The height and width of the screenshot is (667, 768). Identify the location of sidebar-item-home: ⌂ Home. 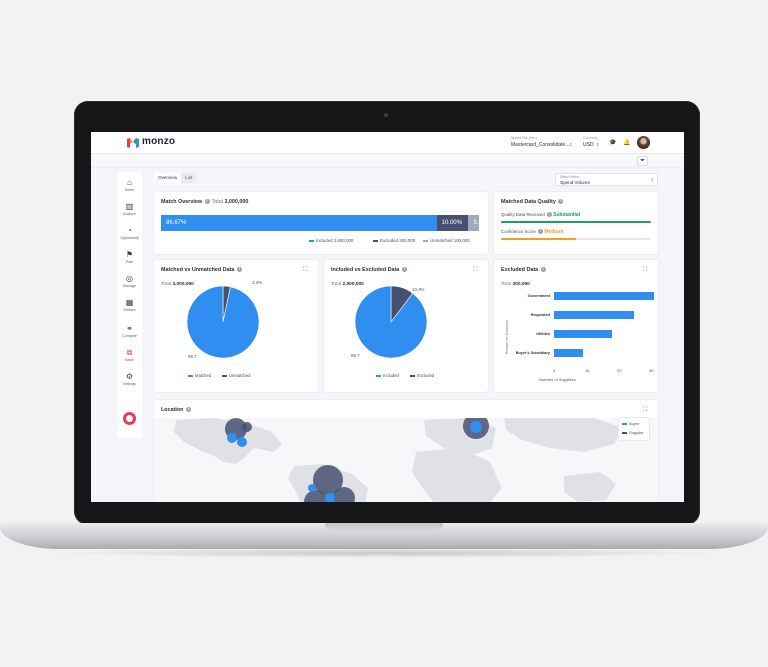
(129, 187).